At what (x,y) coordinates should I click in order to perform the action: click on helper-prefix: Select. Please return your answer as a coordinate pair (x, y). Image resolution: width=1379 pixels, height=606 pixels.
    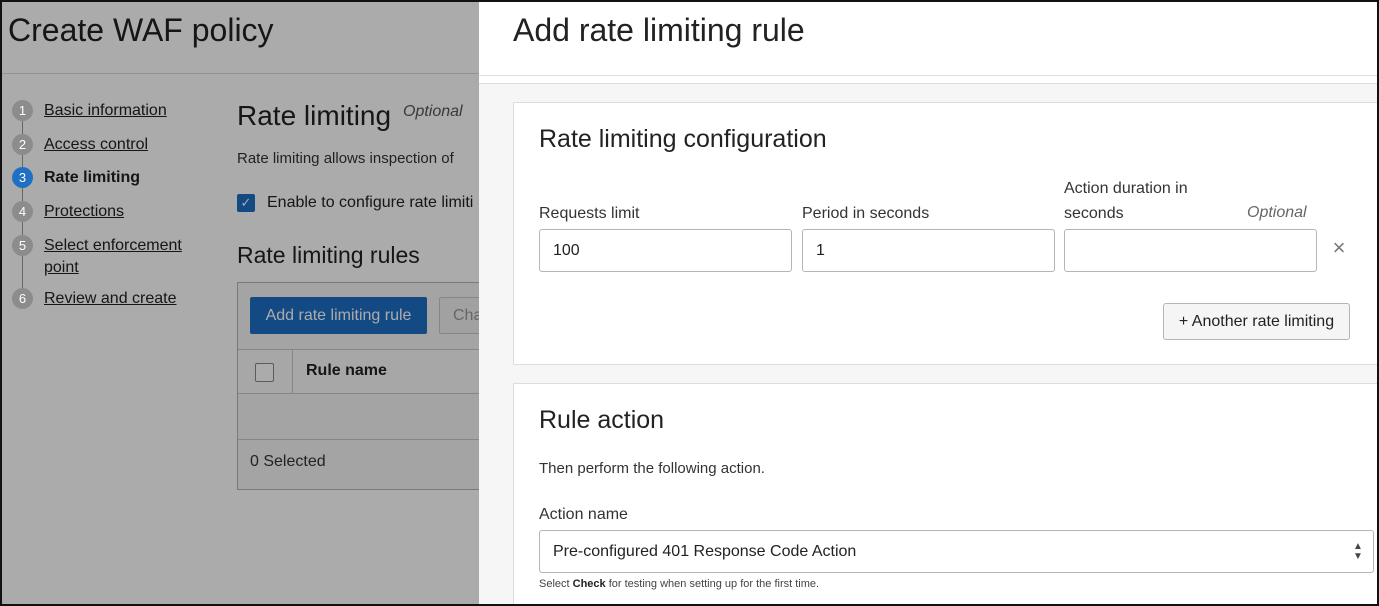
    Looking at the image, I should click on (554, 584).